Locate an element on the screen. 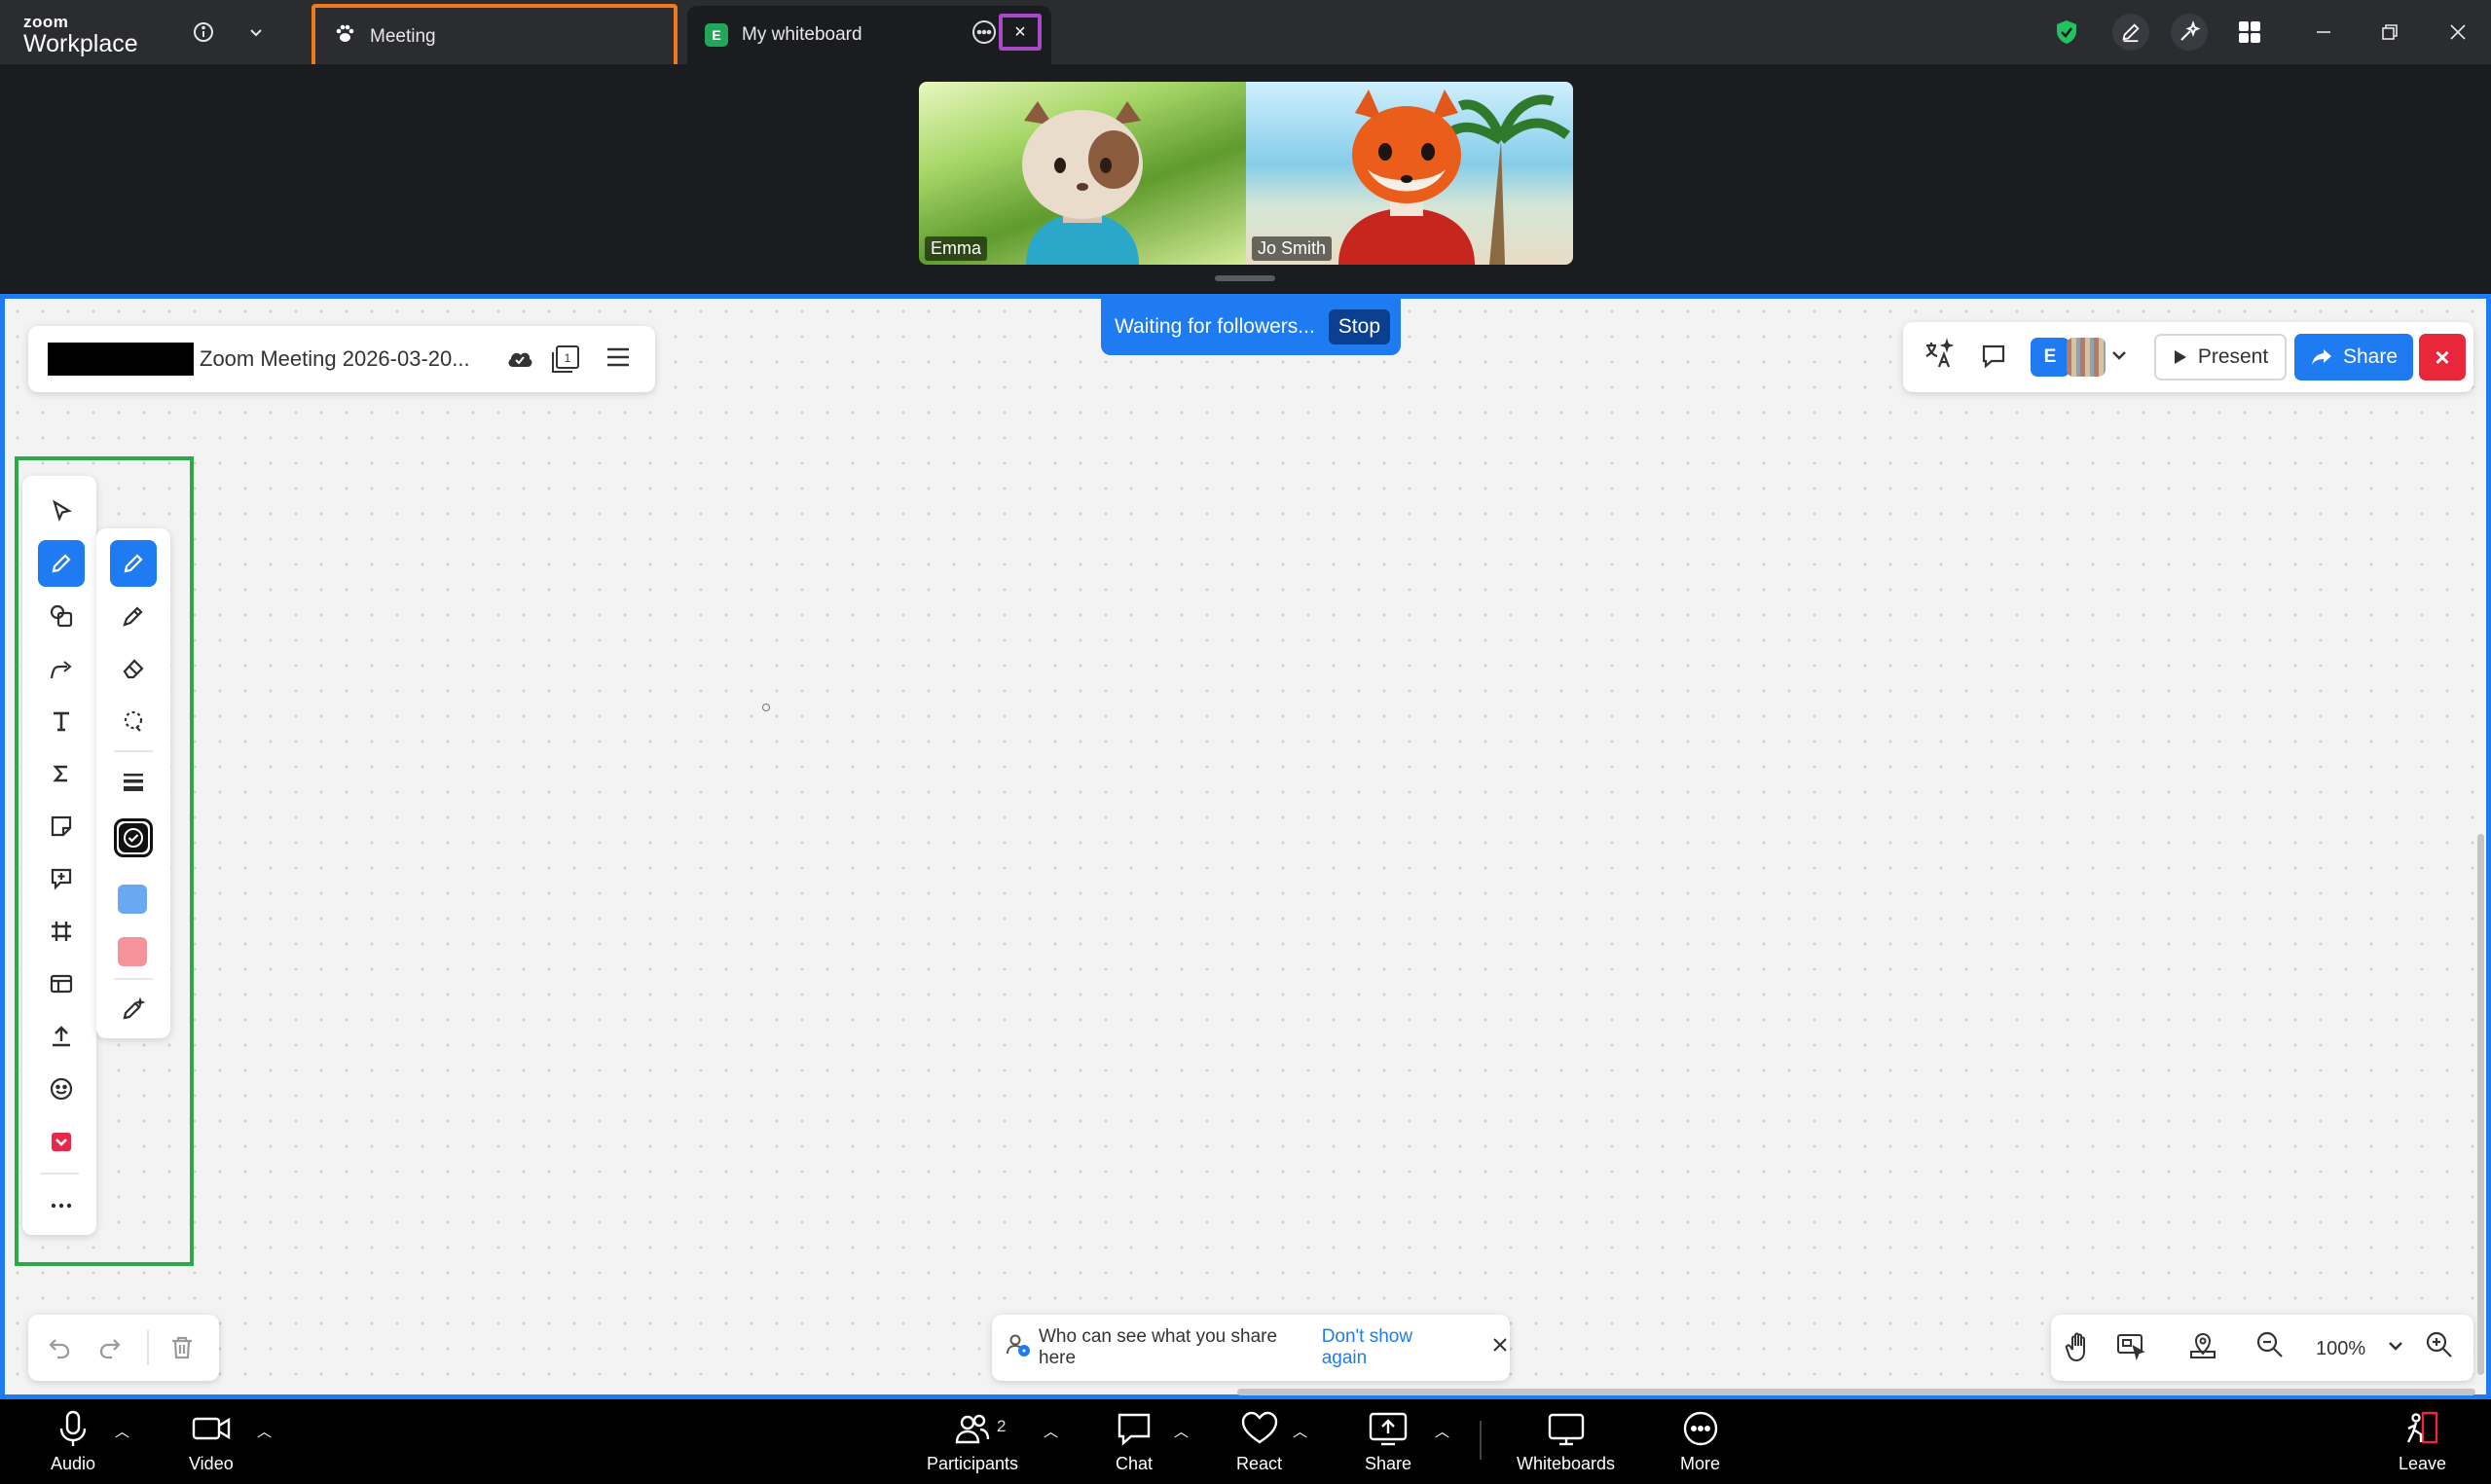 Image resolution: width=2491 pixels, height=1484 pixels. sticky-note-tool-icon is located at coordinates (61, 826).